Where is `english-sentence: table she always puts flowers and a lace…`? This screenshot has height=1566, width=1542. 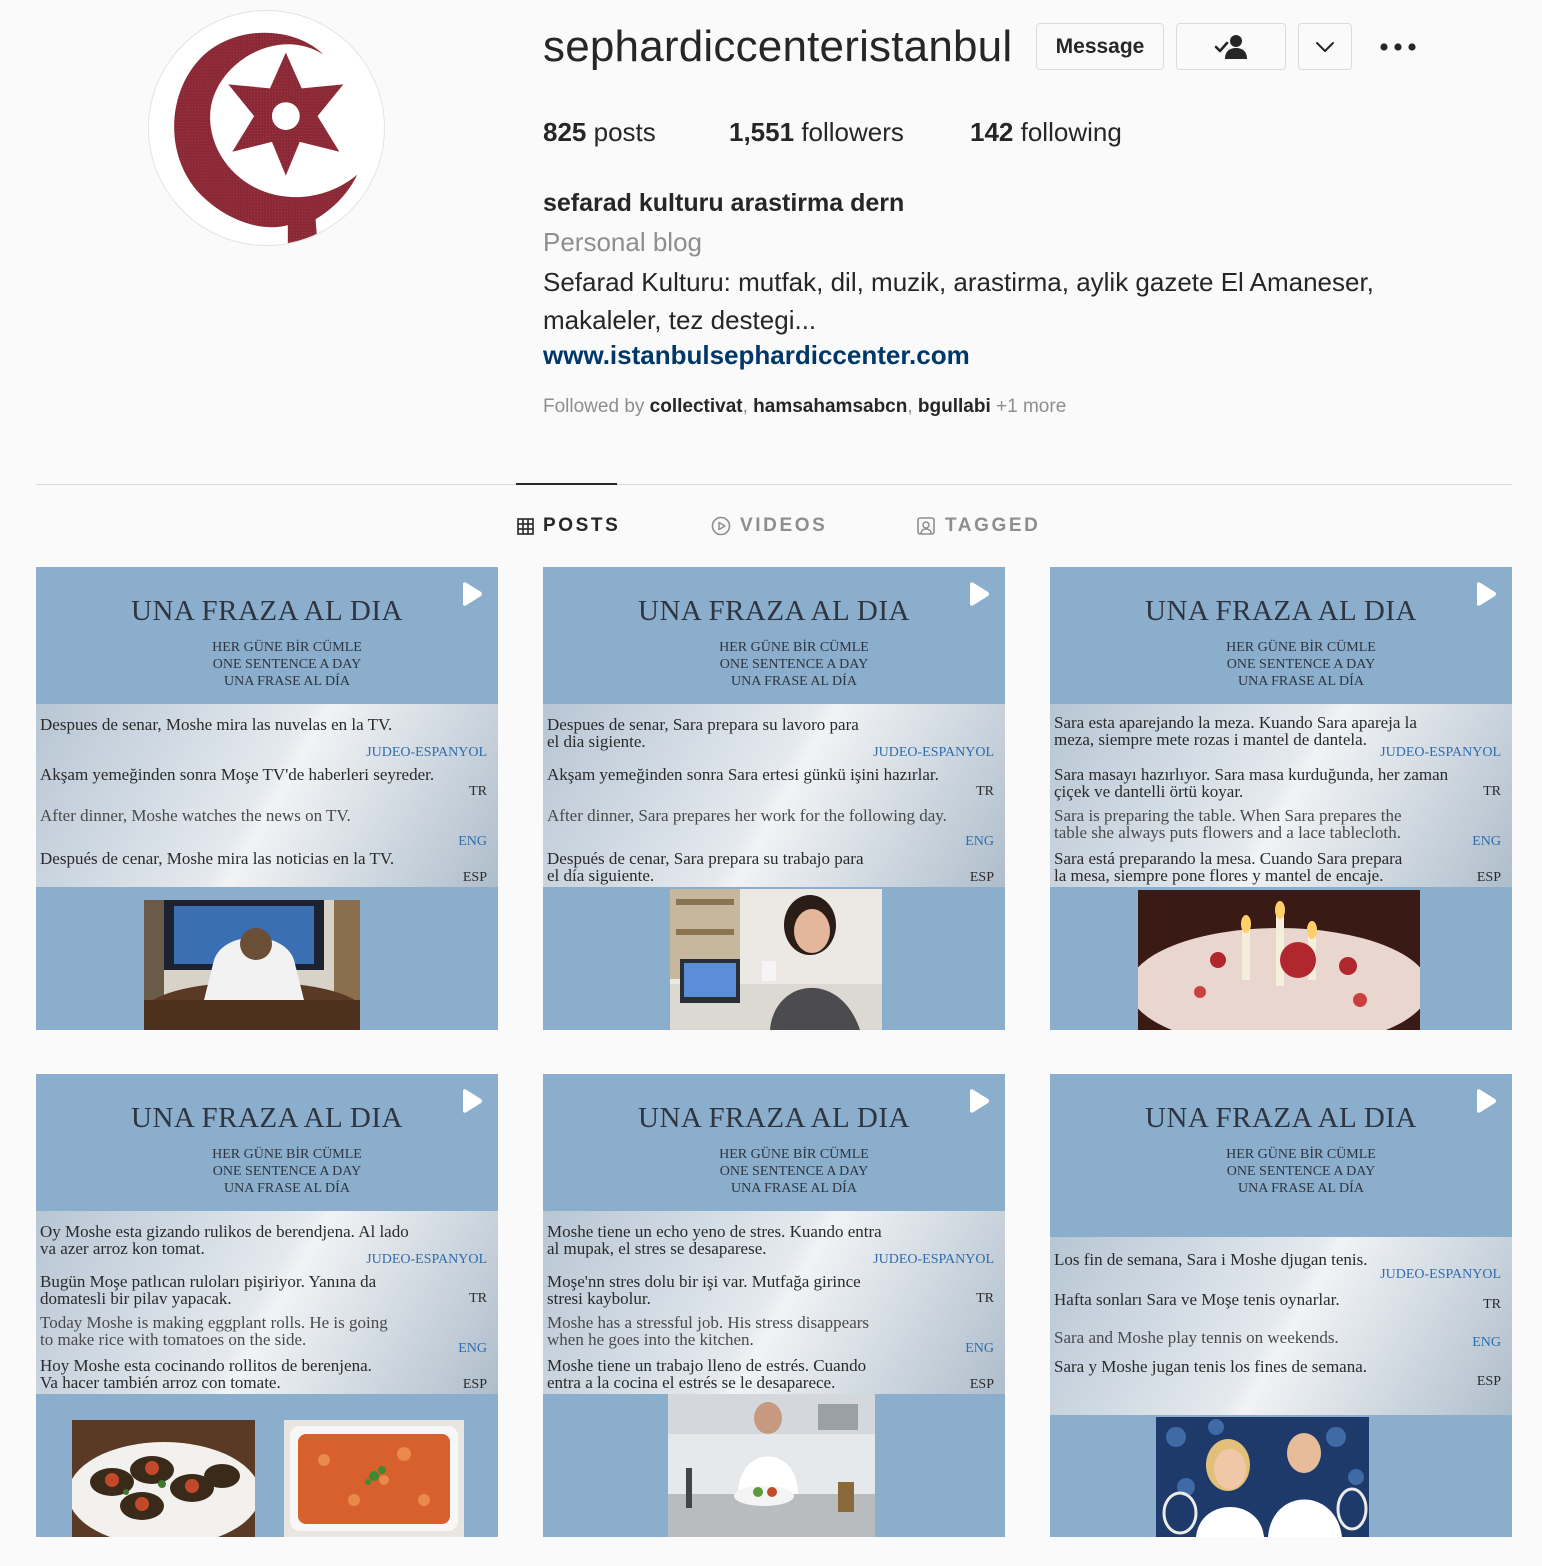
english-sentence: table she always puts flowers and a lace… is located at coordinates (1227, 832).